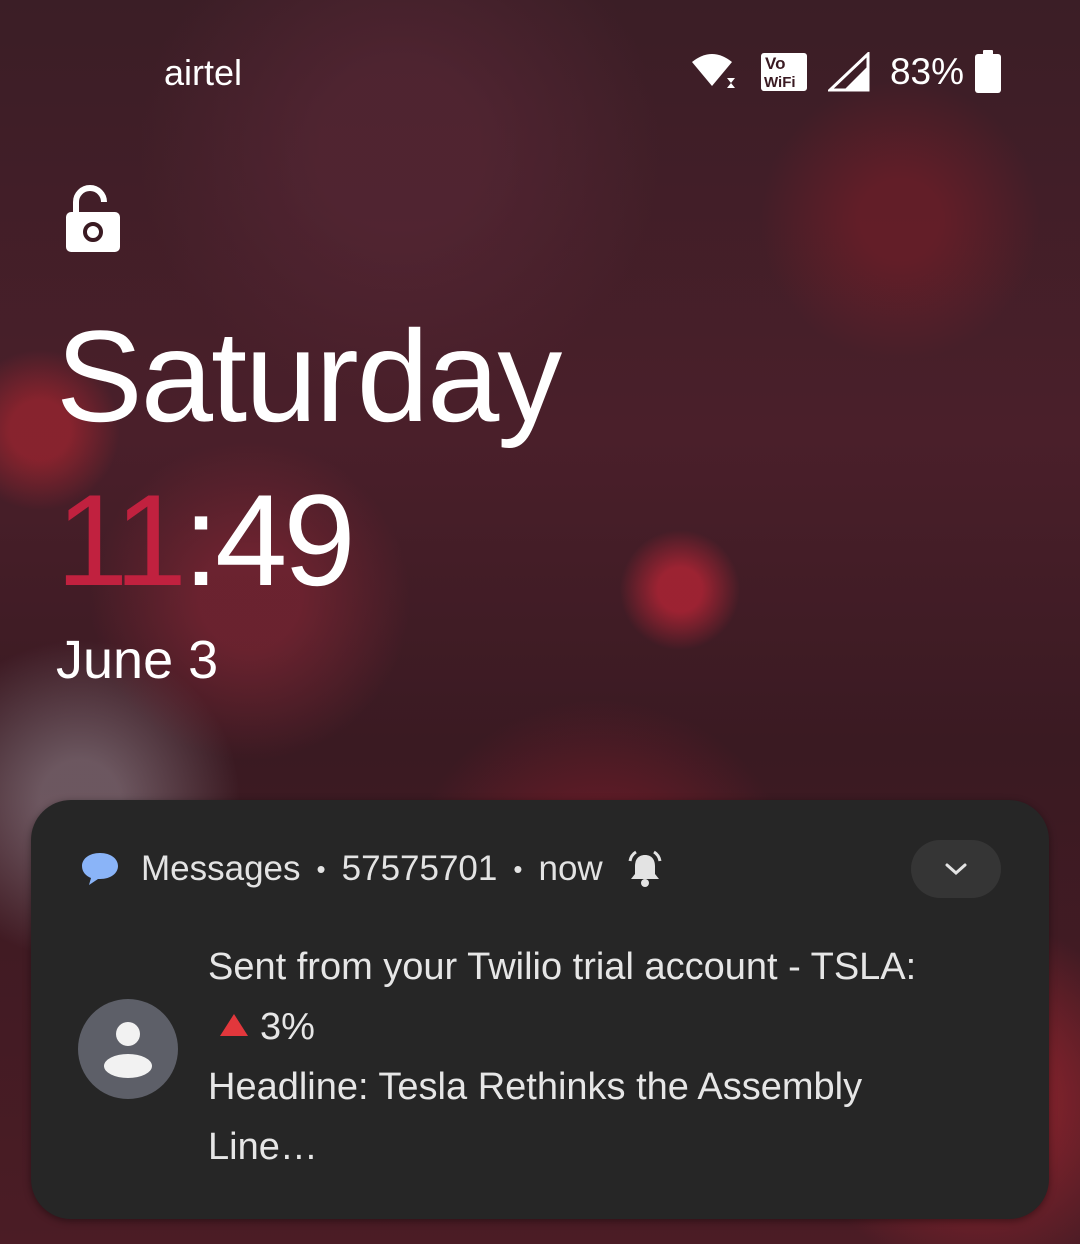  I want to click on vowifi-icon: Vo WiFi, so click(784, 72).